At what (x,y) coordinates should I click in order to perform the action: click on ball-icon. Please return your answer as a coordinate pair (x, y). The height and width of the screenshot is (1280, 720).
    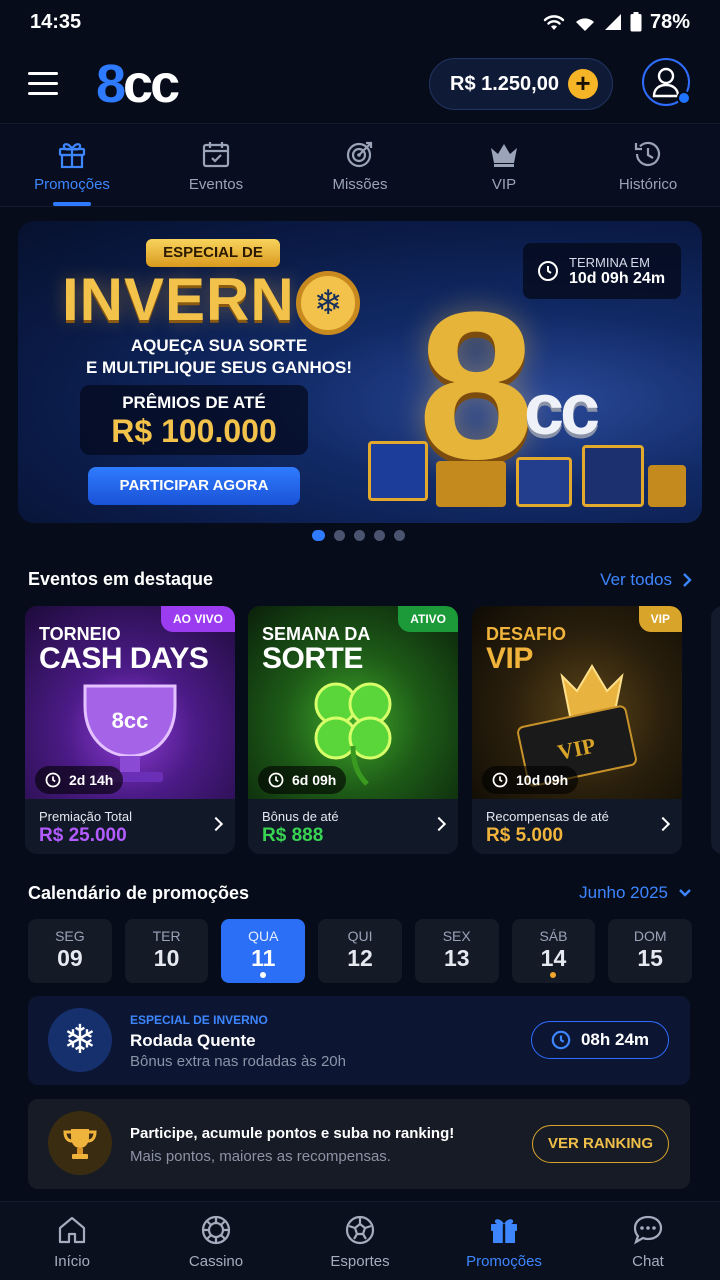
    Looking at the image, I should click on (360, 1229).